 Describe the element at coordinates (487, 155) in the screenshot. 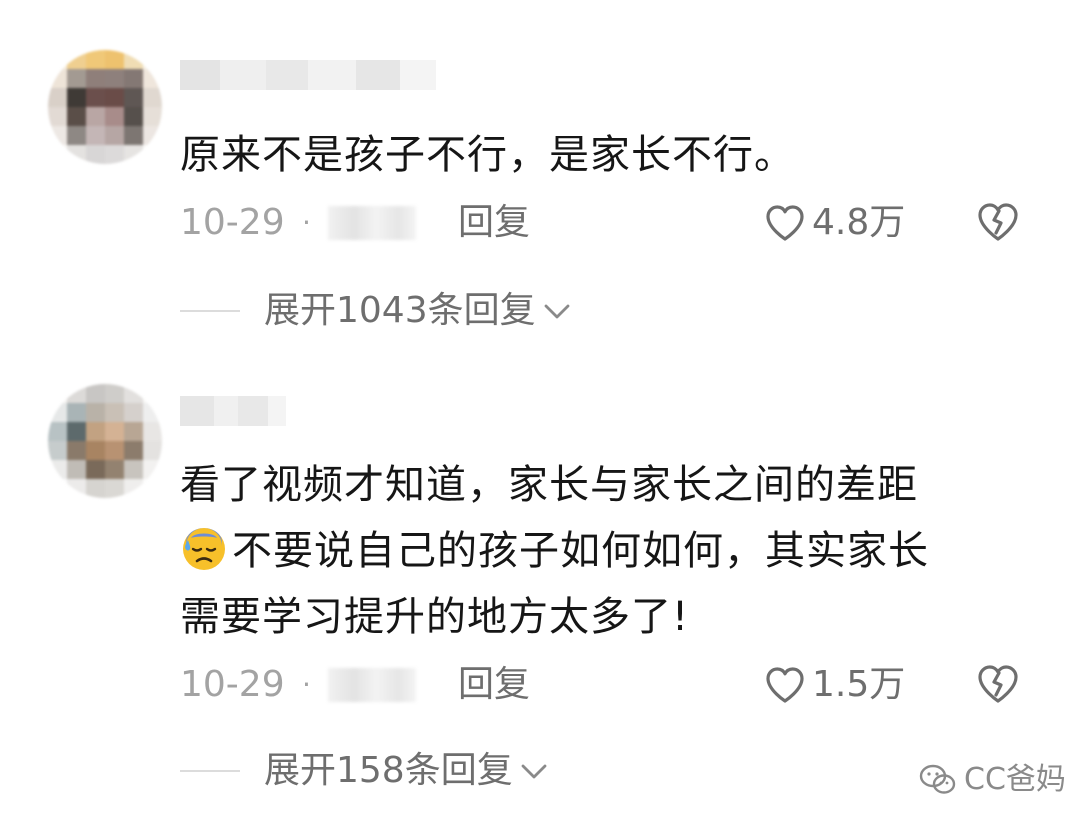

I see `comment-text: 原来不是孩子不行，是家长不行。` at that location.